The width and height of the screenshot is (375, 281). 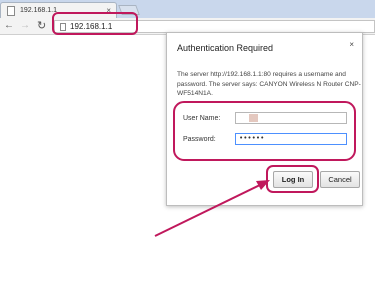 I want to click on annotation-arrow, so click(x=212, y=208).